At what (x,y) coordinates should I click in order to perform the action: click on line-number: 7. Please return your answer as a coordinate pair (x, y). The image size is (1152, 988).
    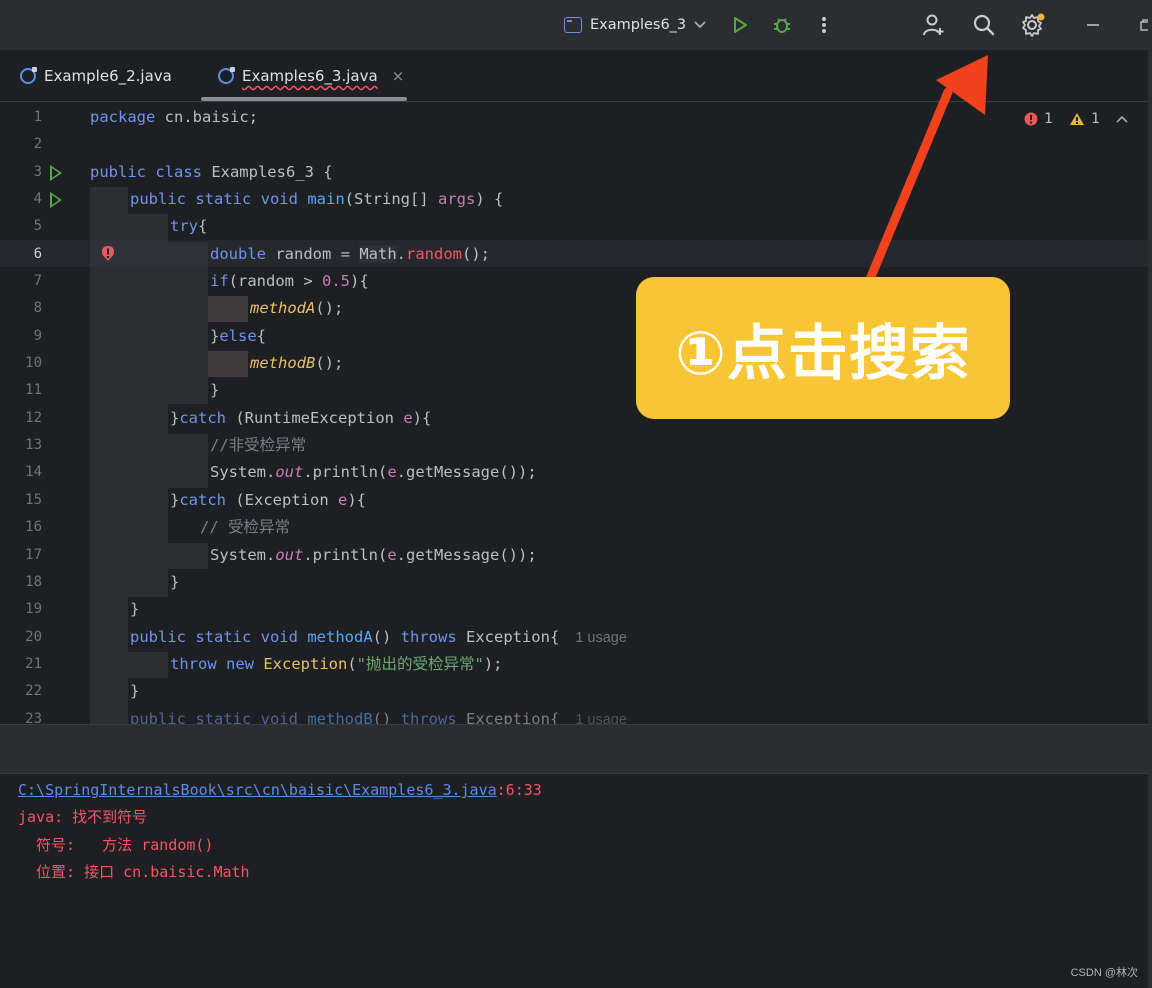
    Looking at the image, I should click on (37, 281).